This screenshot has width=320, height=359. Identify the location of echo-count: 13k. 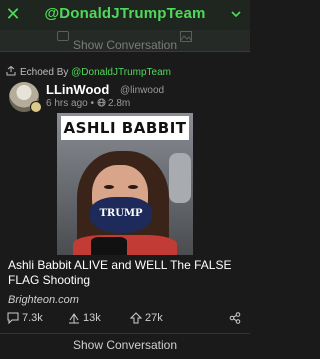
(92, 318).